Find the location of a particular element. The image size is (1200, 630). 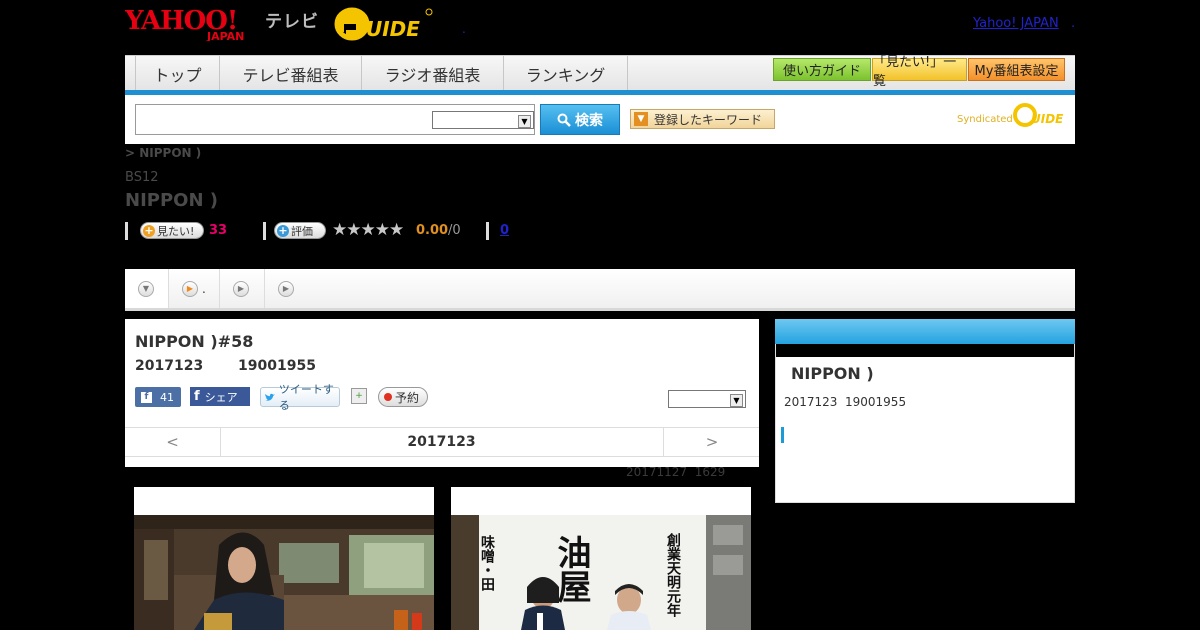

last-updated: 20171127 1629 is located at coordinates (675, 472).